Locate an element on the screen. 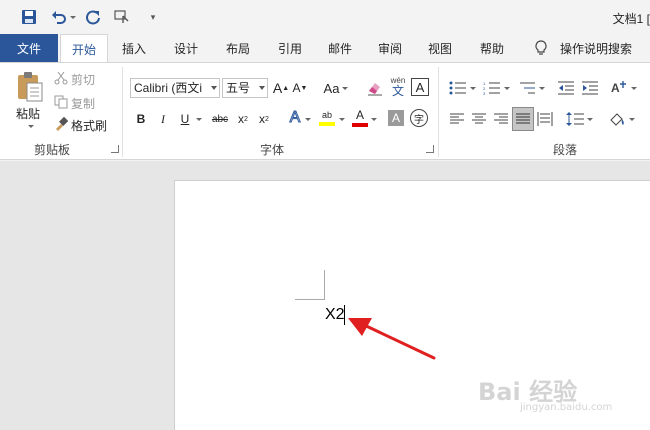 This screenshot has height=430, width=650. underline-dropdown-icon is located at coordinates (199, 119).